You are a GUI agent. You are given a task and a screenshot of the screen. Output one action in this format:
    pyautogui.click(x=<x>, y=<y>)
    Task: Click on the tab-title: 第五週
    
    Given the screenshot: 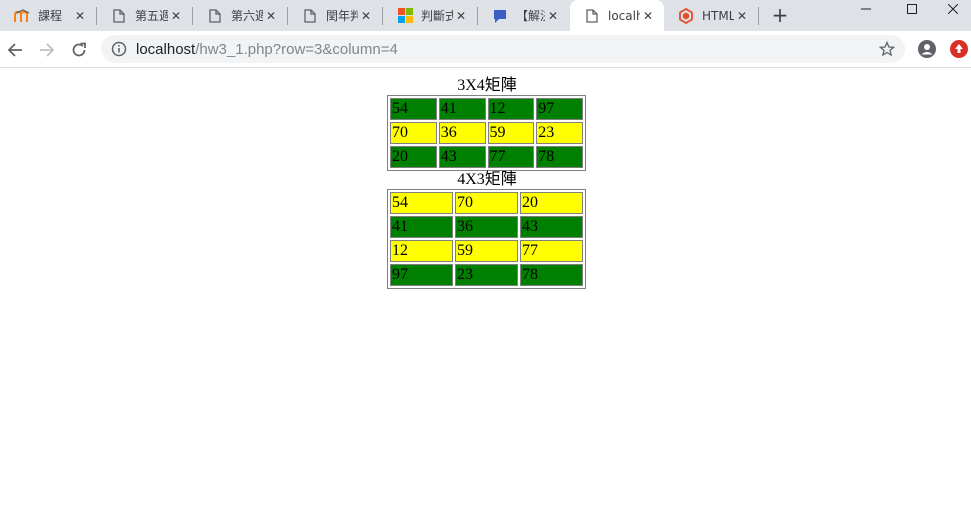 What is the action you would take?
    pyautogui.click(x=151, y=16)
    